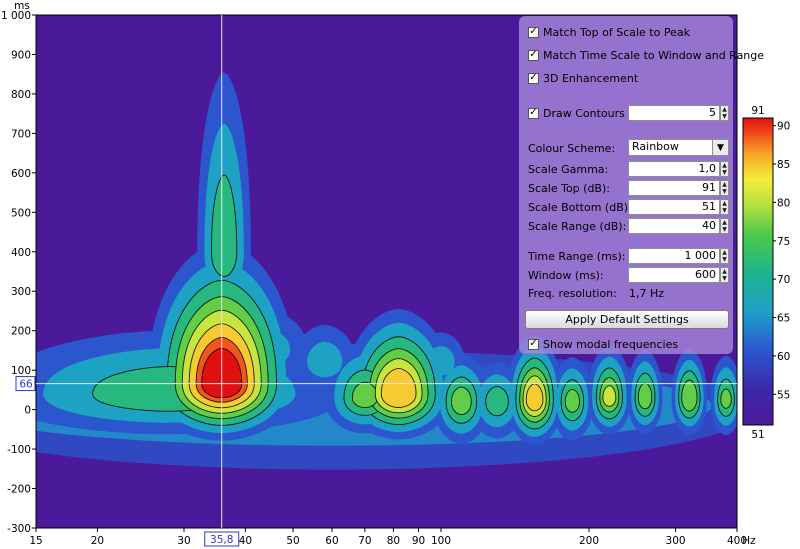 Image resolution: width=800 pixels, height=549 pixels. What do you see at coordinates (654, 55) in the screenshot?
I see `match-time-label: Match Time Scale to Window and Range` at bounding box center [654, 55].